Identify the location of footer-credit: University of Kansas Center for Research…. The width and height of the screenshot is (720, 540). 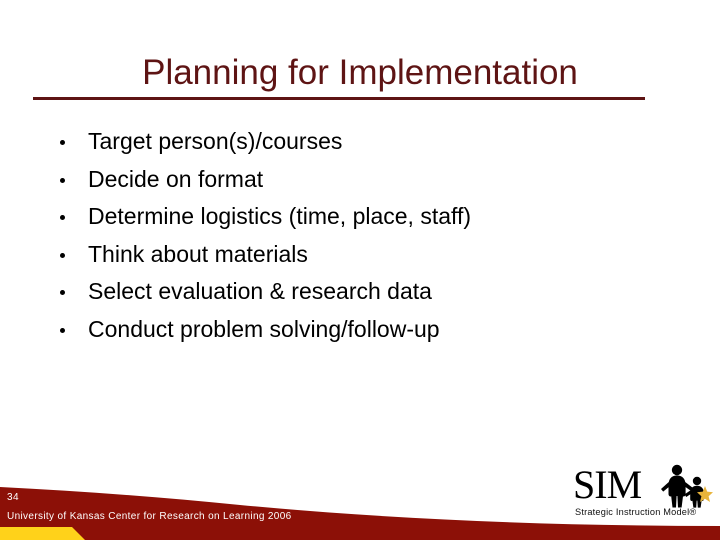
(149, 516).